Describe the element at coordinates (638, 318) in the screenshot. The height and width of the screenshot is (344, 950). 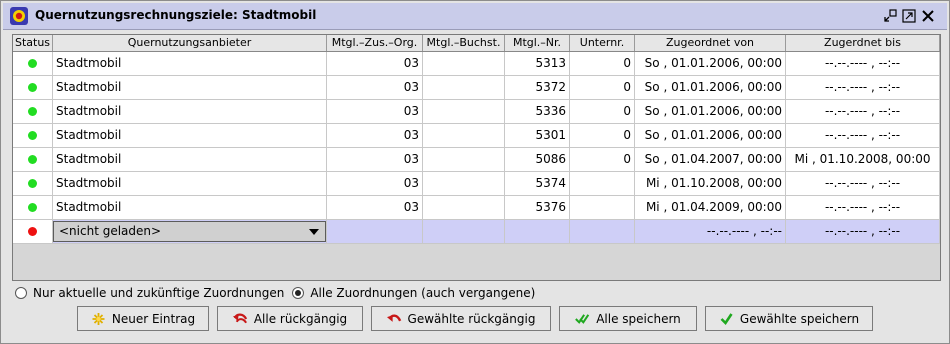
I see `save-all-label: Alle speichern` at that location.